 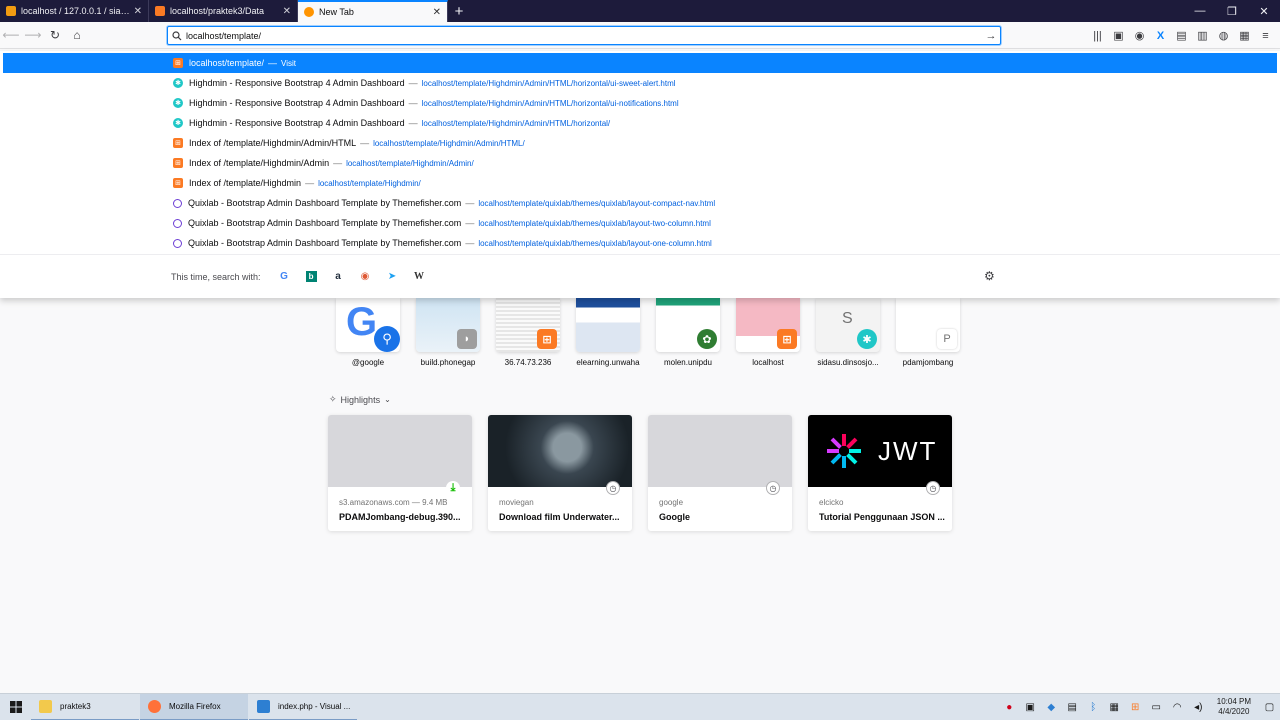 What do you see at coordinates (1264, 11) in the screenshot?
I see `close-window-icon: ✕` at bounding box center [1264, 11].